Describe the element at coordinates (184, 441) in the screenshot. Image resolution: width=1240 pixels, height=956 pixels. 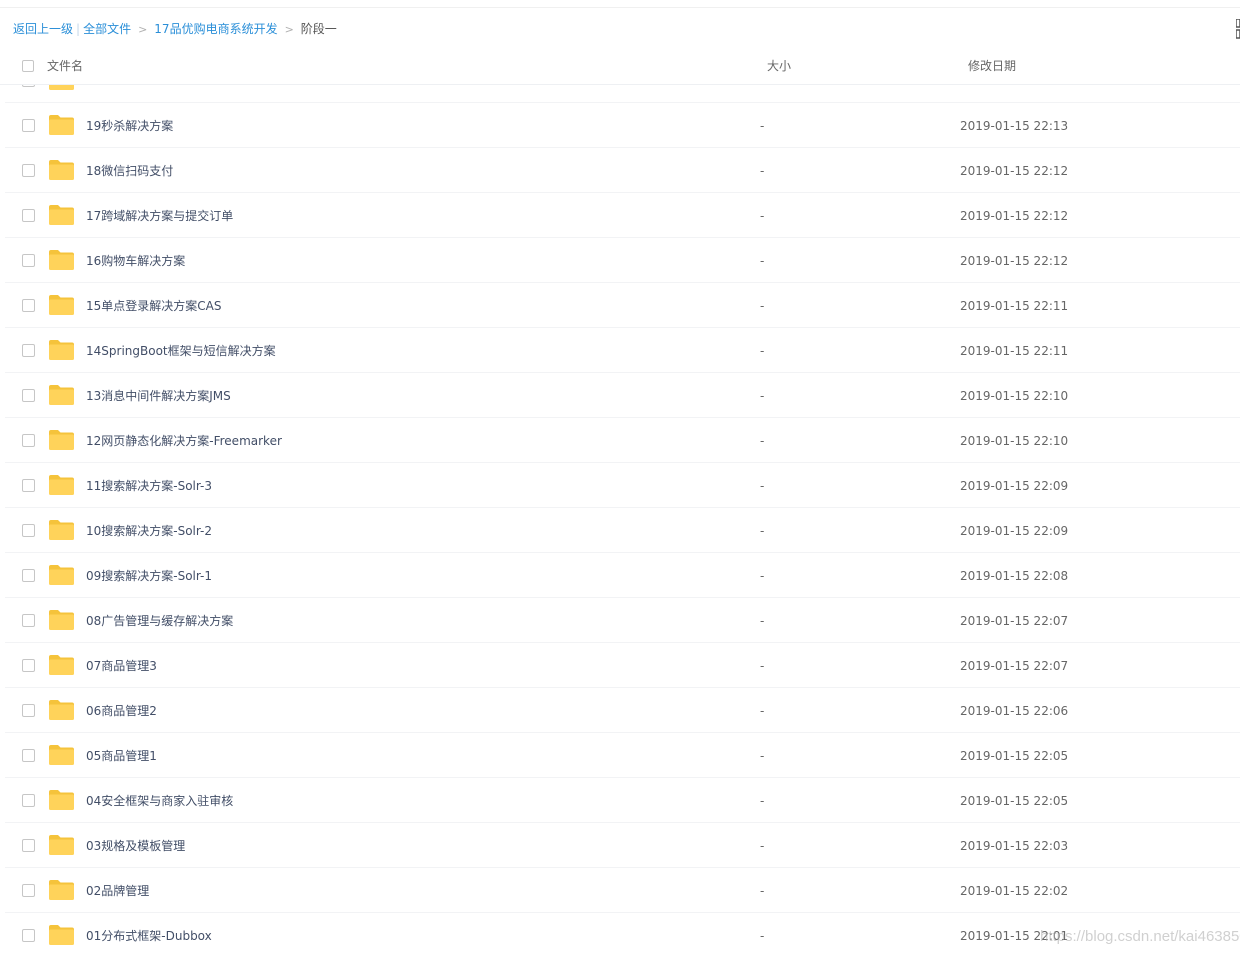
I see `file-name-link: 12网页静态化解决方案-Freemarker` at that location.